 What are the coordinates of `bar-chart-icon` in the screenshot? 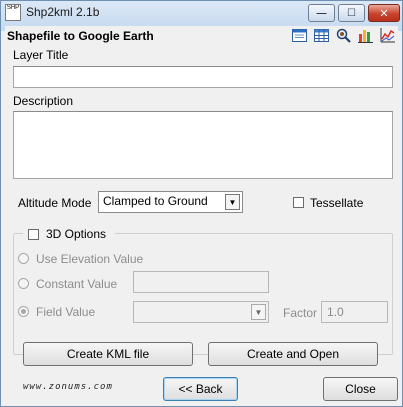 It's located at (365, 35).